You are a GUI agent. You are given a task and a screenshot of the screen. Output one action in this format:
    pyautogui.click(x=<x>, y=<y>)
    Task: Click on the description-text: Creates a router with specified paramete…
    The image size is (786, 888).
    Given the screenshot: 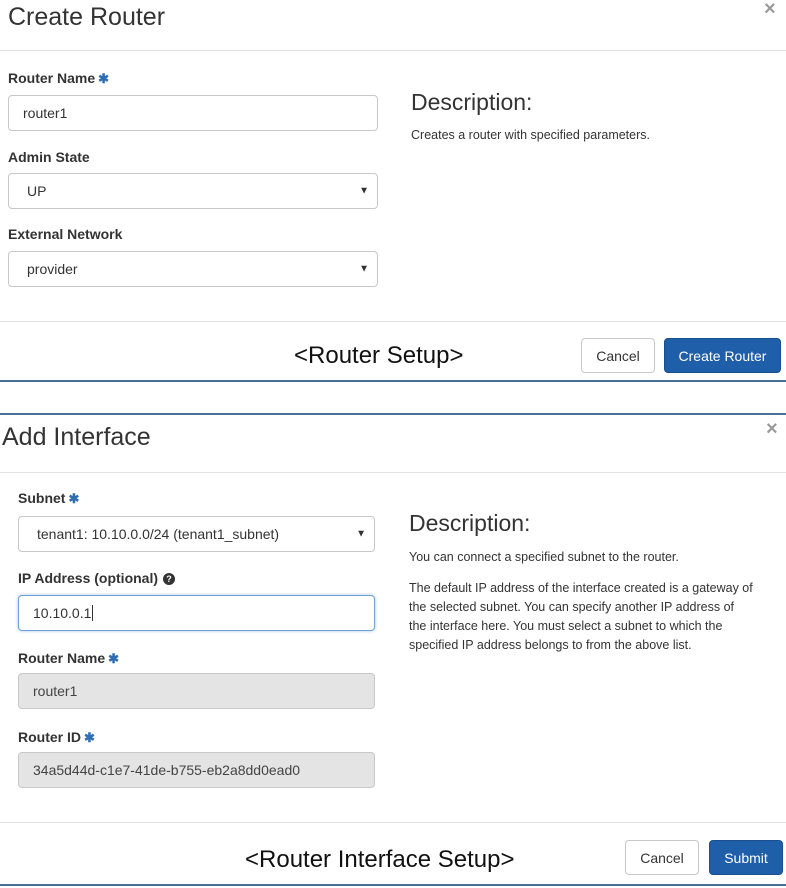 What is the action you would take?
    pyautogui.click(x=530, y=135)
    